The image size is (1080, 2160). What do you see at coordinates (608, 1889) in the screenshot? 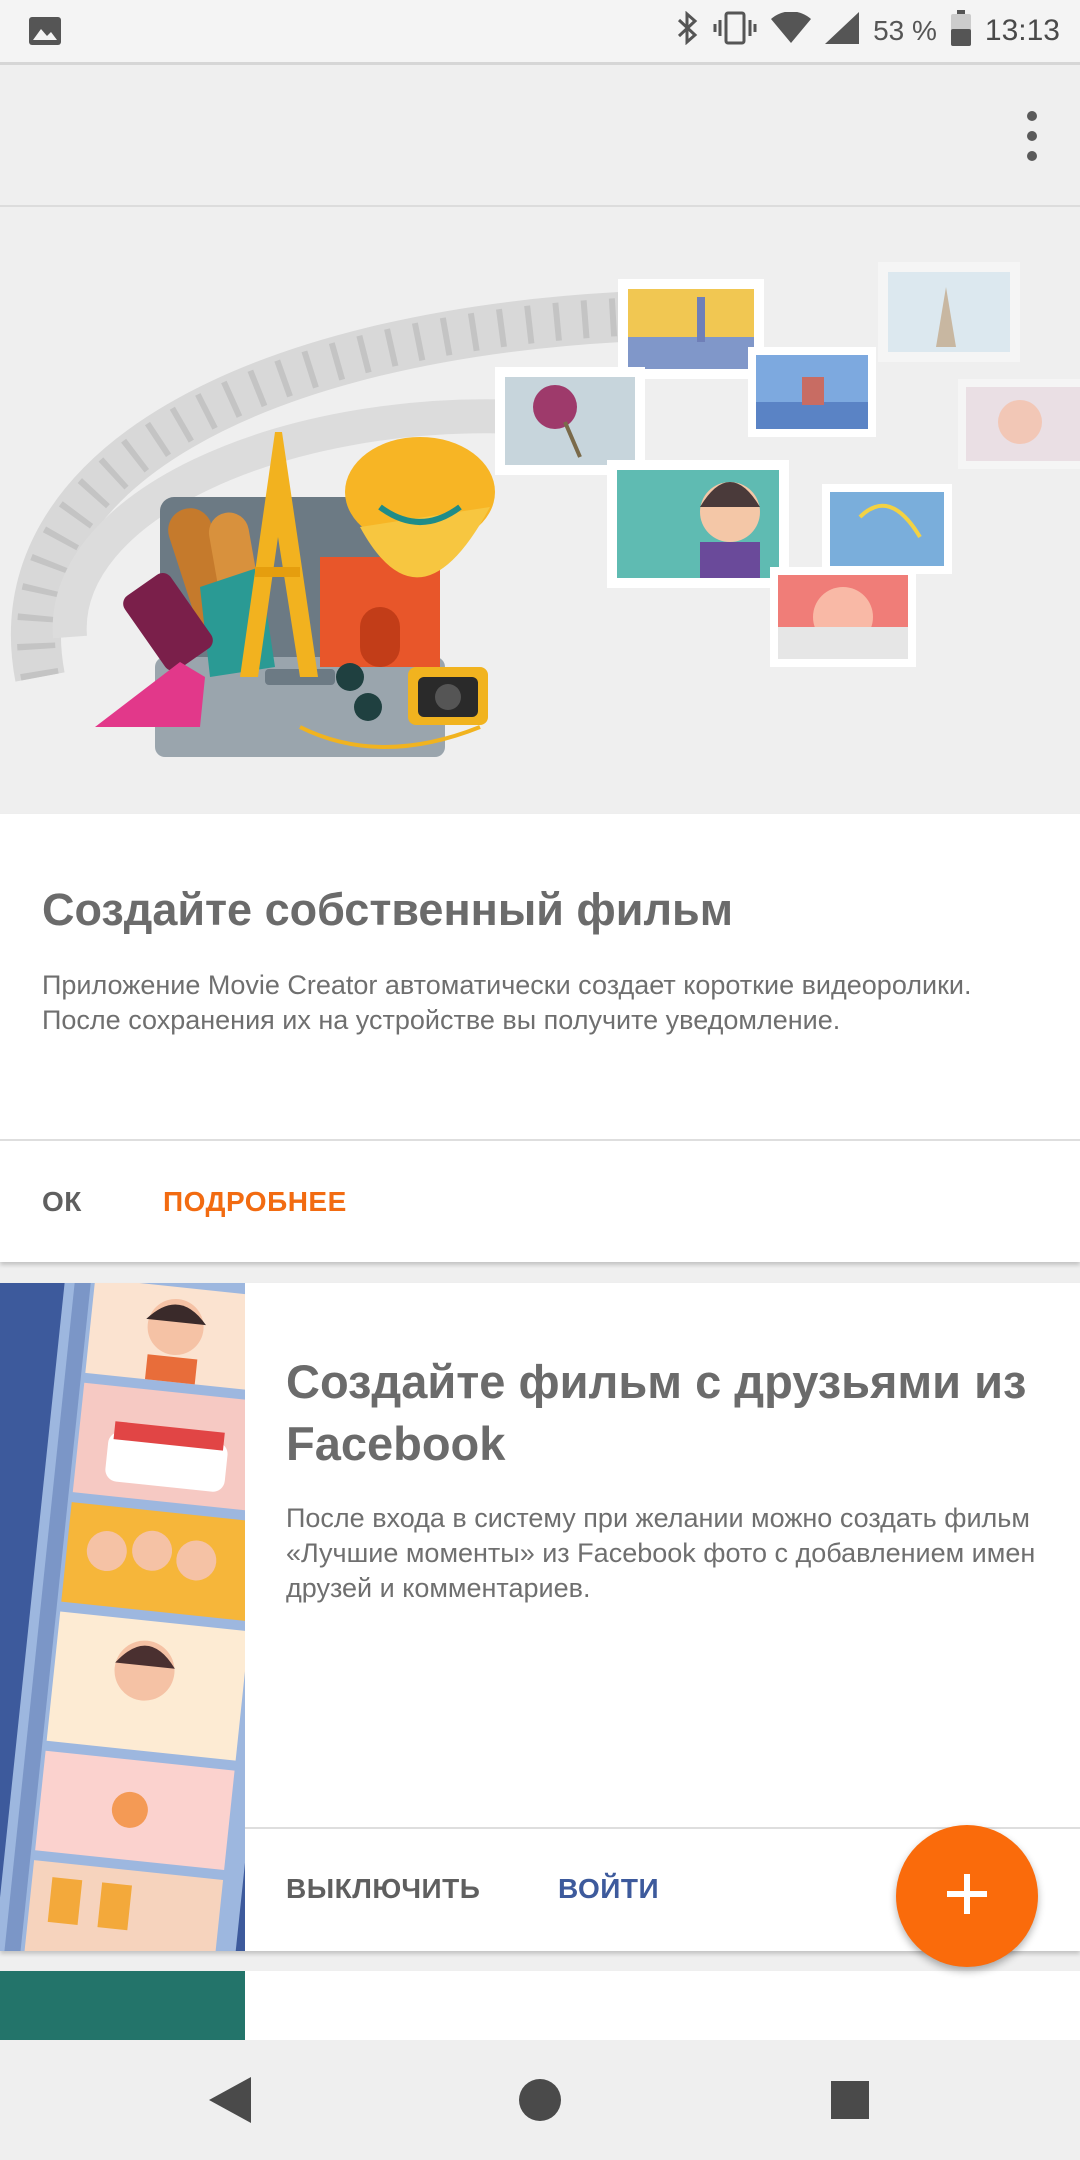
I see `login-button: ВОЙТИ` at bounding box center [608, 1889].